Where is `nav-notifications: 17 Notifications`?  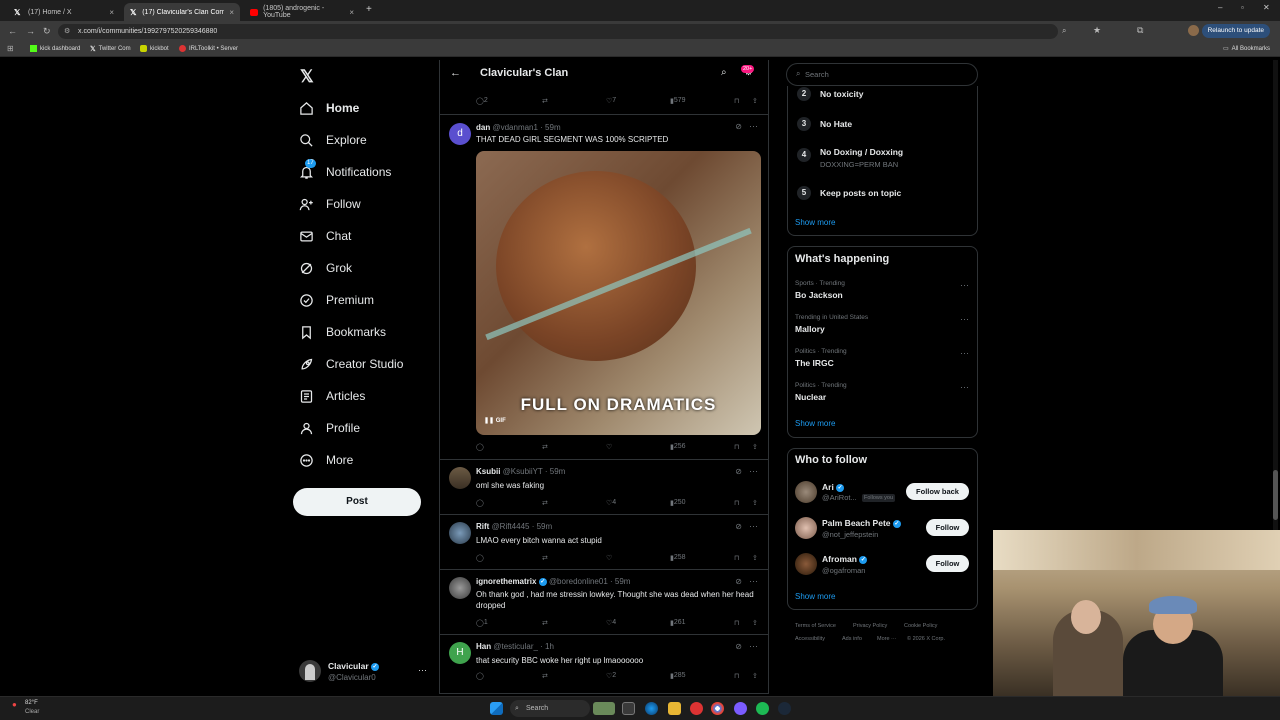 nav-notifications: 17 Notifications is located at coordinates (345, 170).